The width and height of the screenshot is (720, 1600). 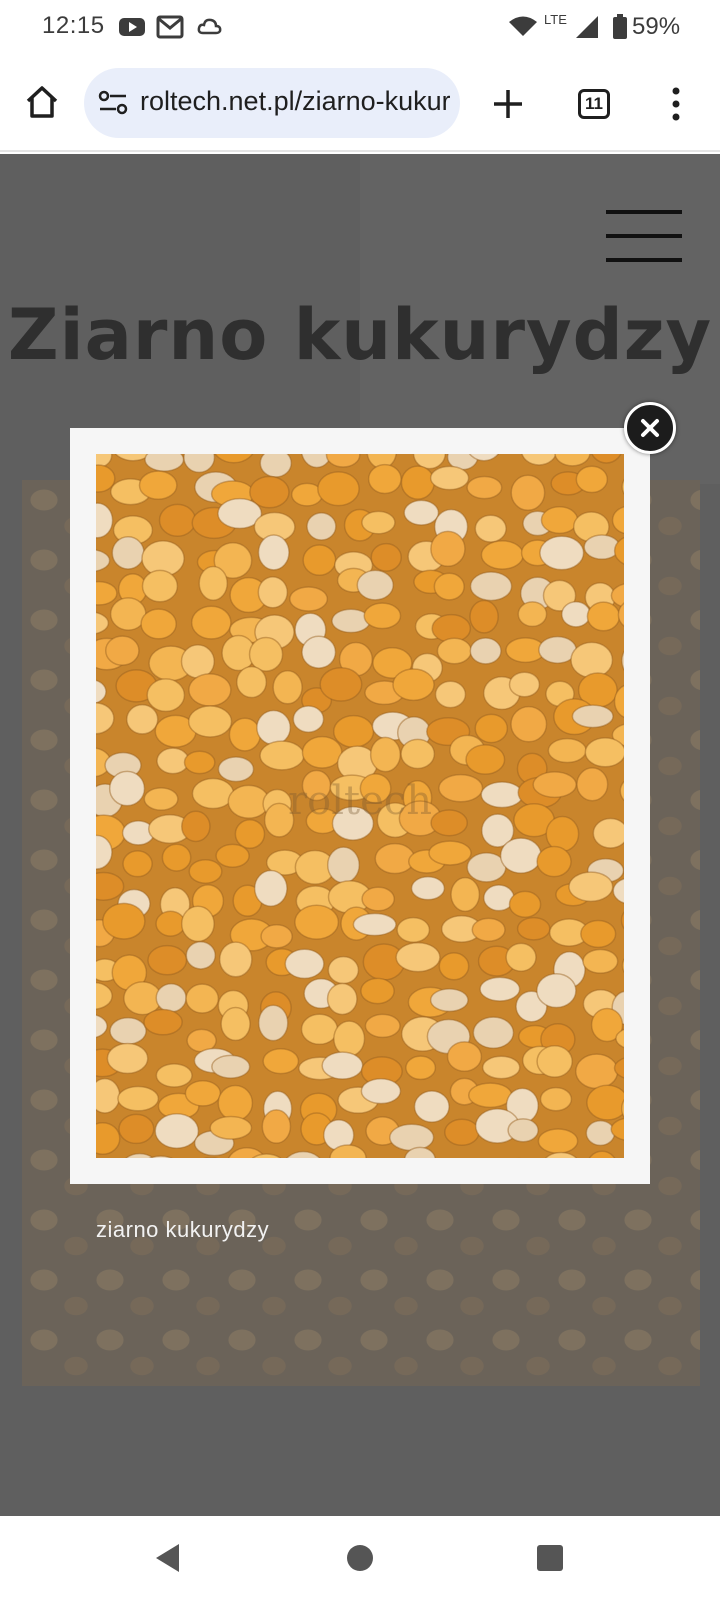 I want to click on close-icon, so click(x=650, y=428).